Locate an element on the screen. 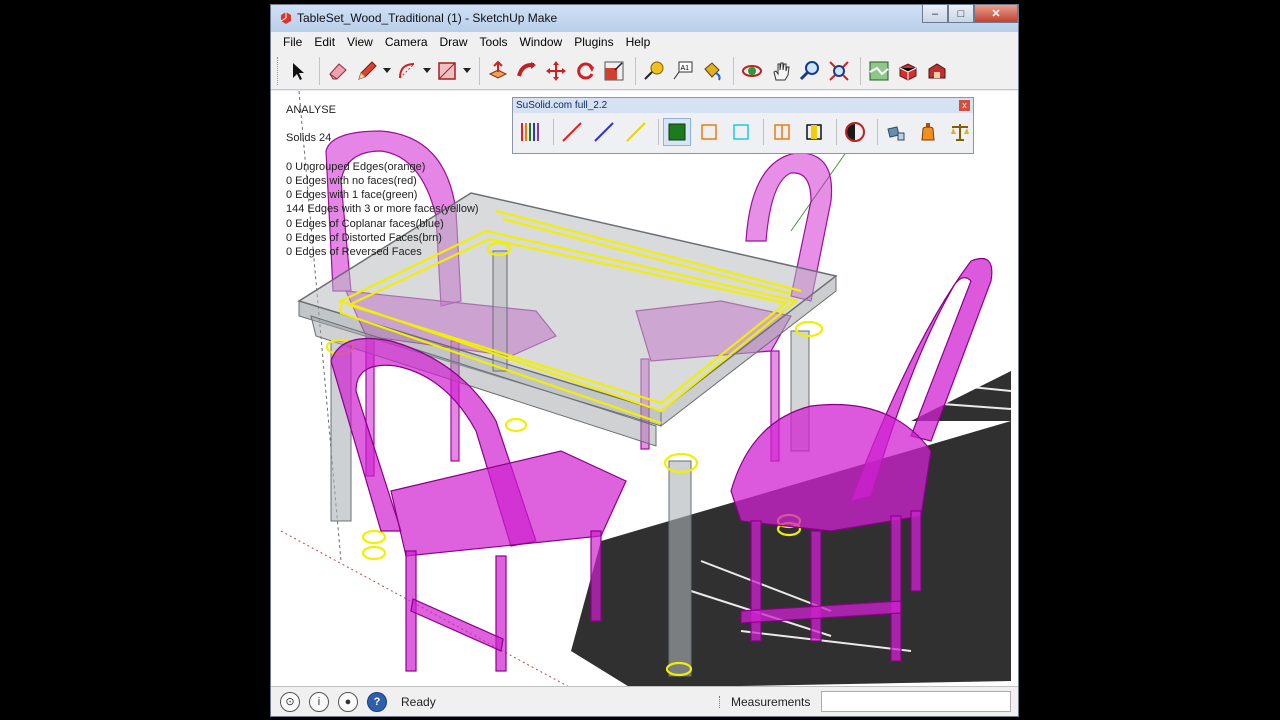 The width and height of the screenshot is (1280, 720). status-text: Ready is located at coordinates (418, 701).